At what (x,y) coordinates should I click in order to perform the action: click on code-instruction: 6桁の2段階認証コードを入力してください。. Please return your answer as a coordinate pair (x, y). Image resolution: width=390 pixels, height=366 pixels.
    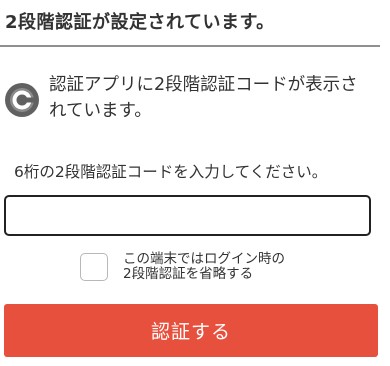
    Looking at the image, I should click on (171, 172).